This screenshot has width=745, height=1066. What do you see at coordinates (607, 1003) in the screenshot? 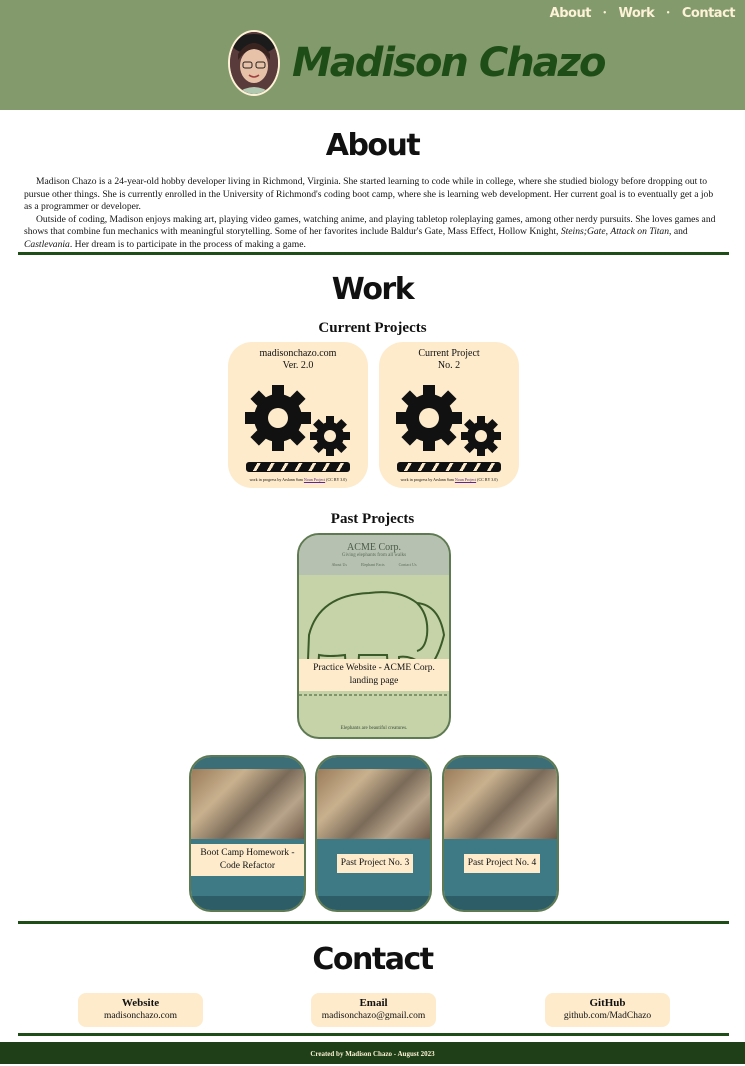
I see `contact-label: GitHub` at bounding box center [607, 1003].